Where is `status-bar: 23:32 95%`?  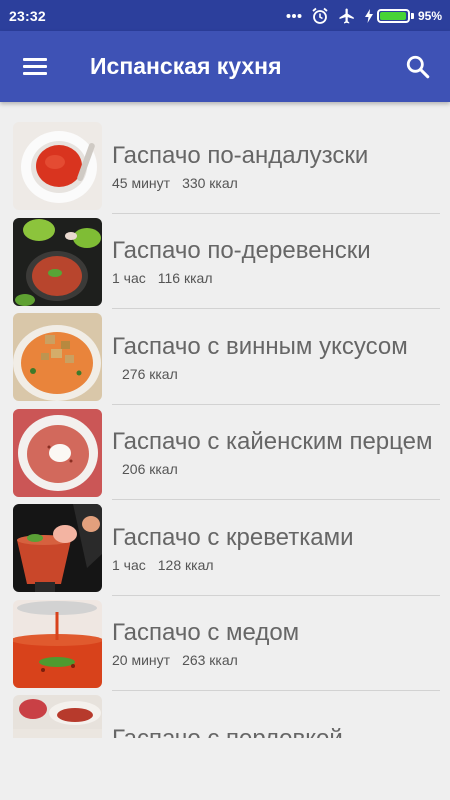
status-bar: 23:32 95% is located at coordinates (225, 15).